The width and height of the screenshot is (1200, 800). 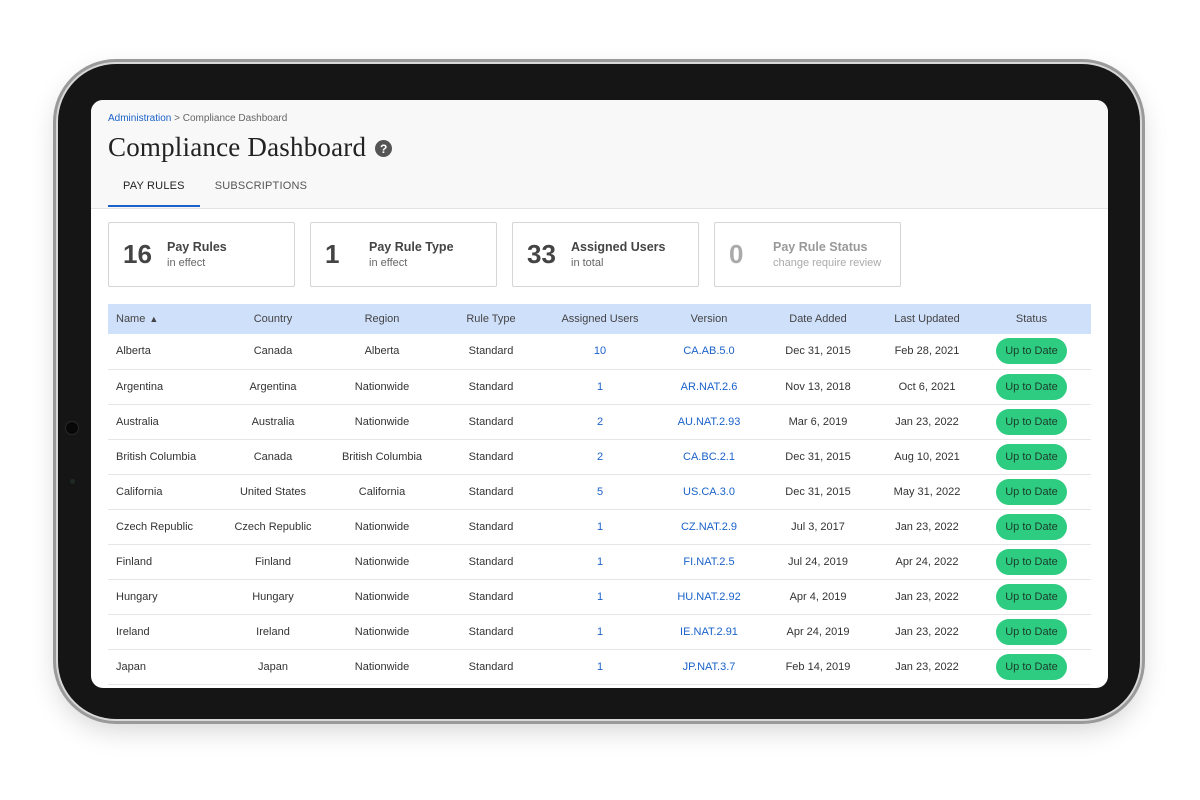 I want to click on version-link: HU.NAT.2.92, so click(x=708, y=597).